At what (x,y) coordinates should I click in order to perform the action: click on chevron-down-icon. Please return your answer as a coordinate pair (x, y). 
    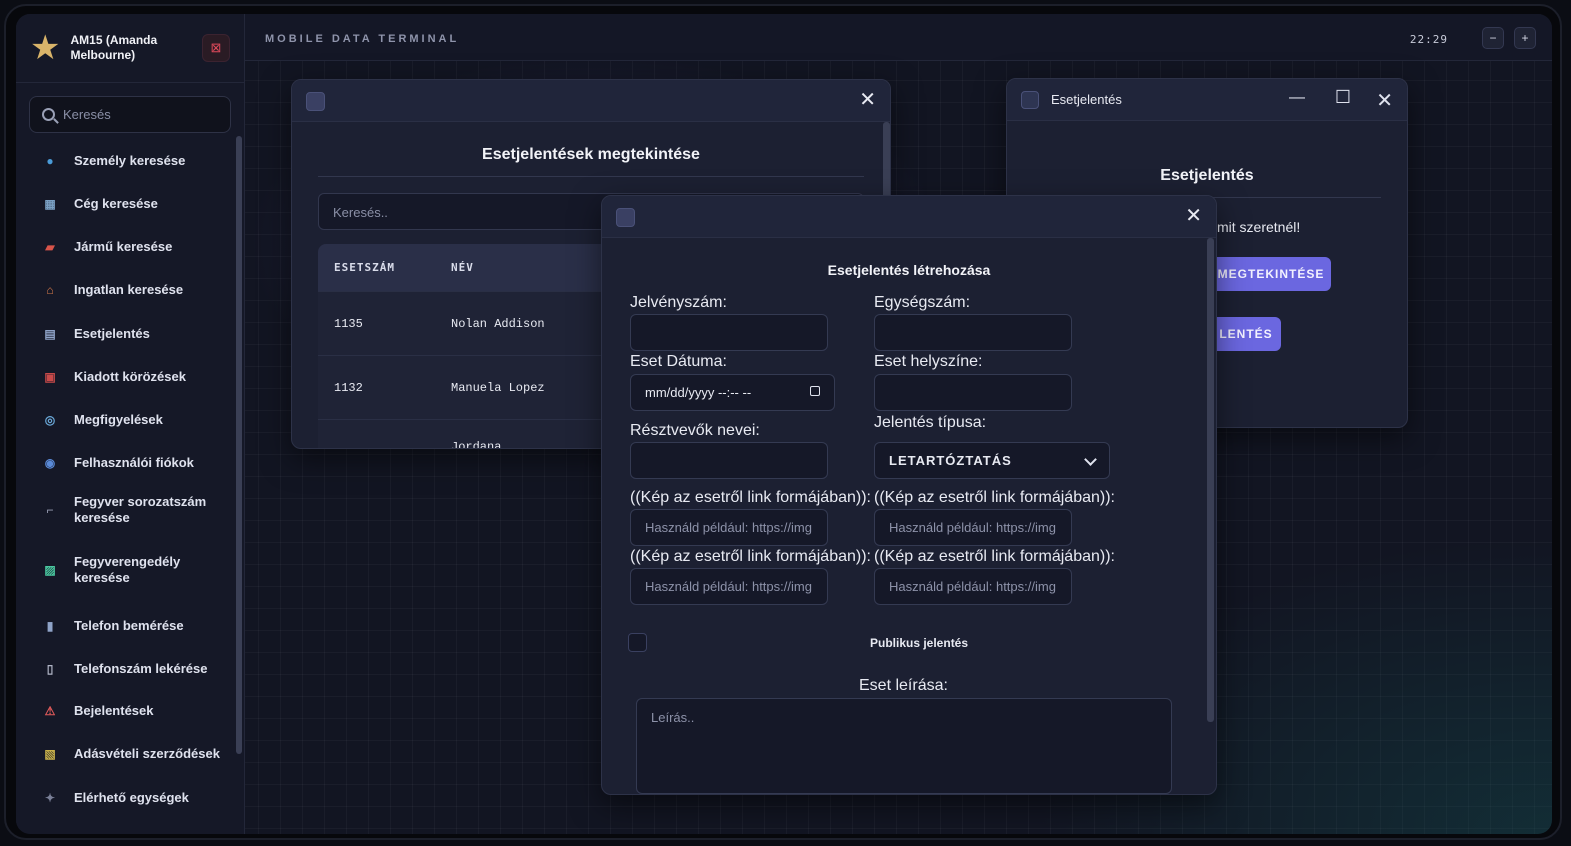
    Looking at the image, I should click on (1090, 459).